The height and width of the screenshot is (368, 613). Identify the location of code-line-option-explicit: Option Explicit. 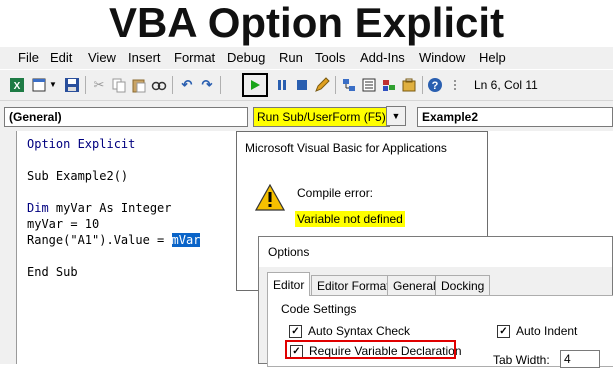
(81, 144).